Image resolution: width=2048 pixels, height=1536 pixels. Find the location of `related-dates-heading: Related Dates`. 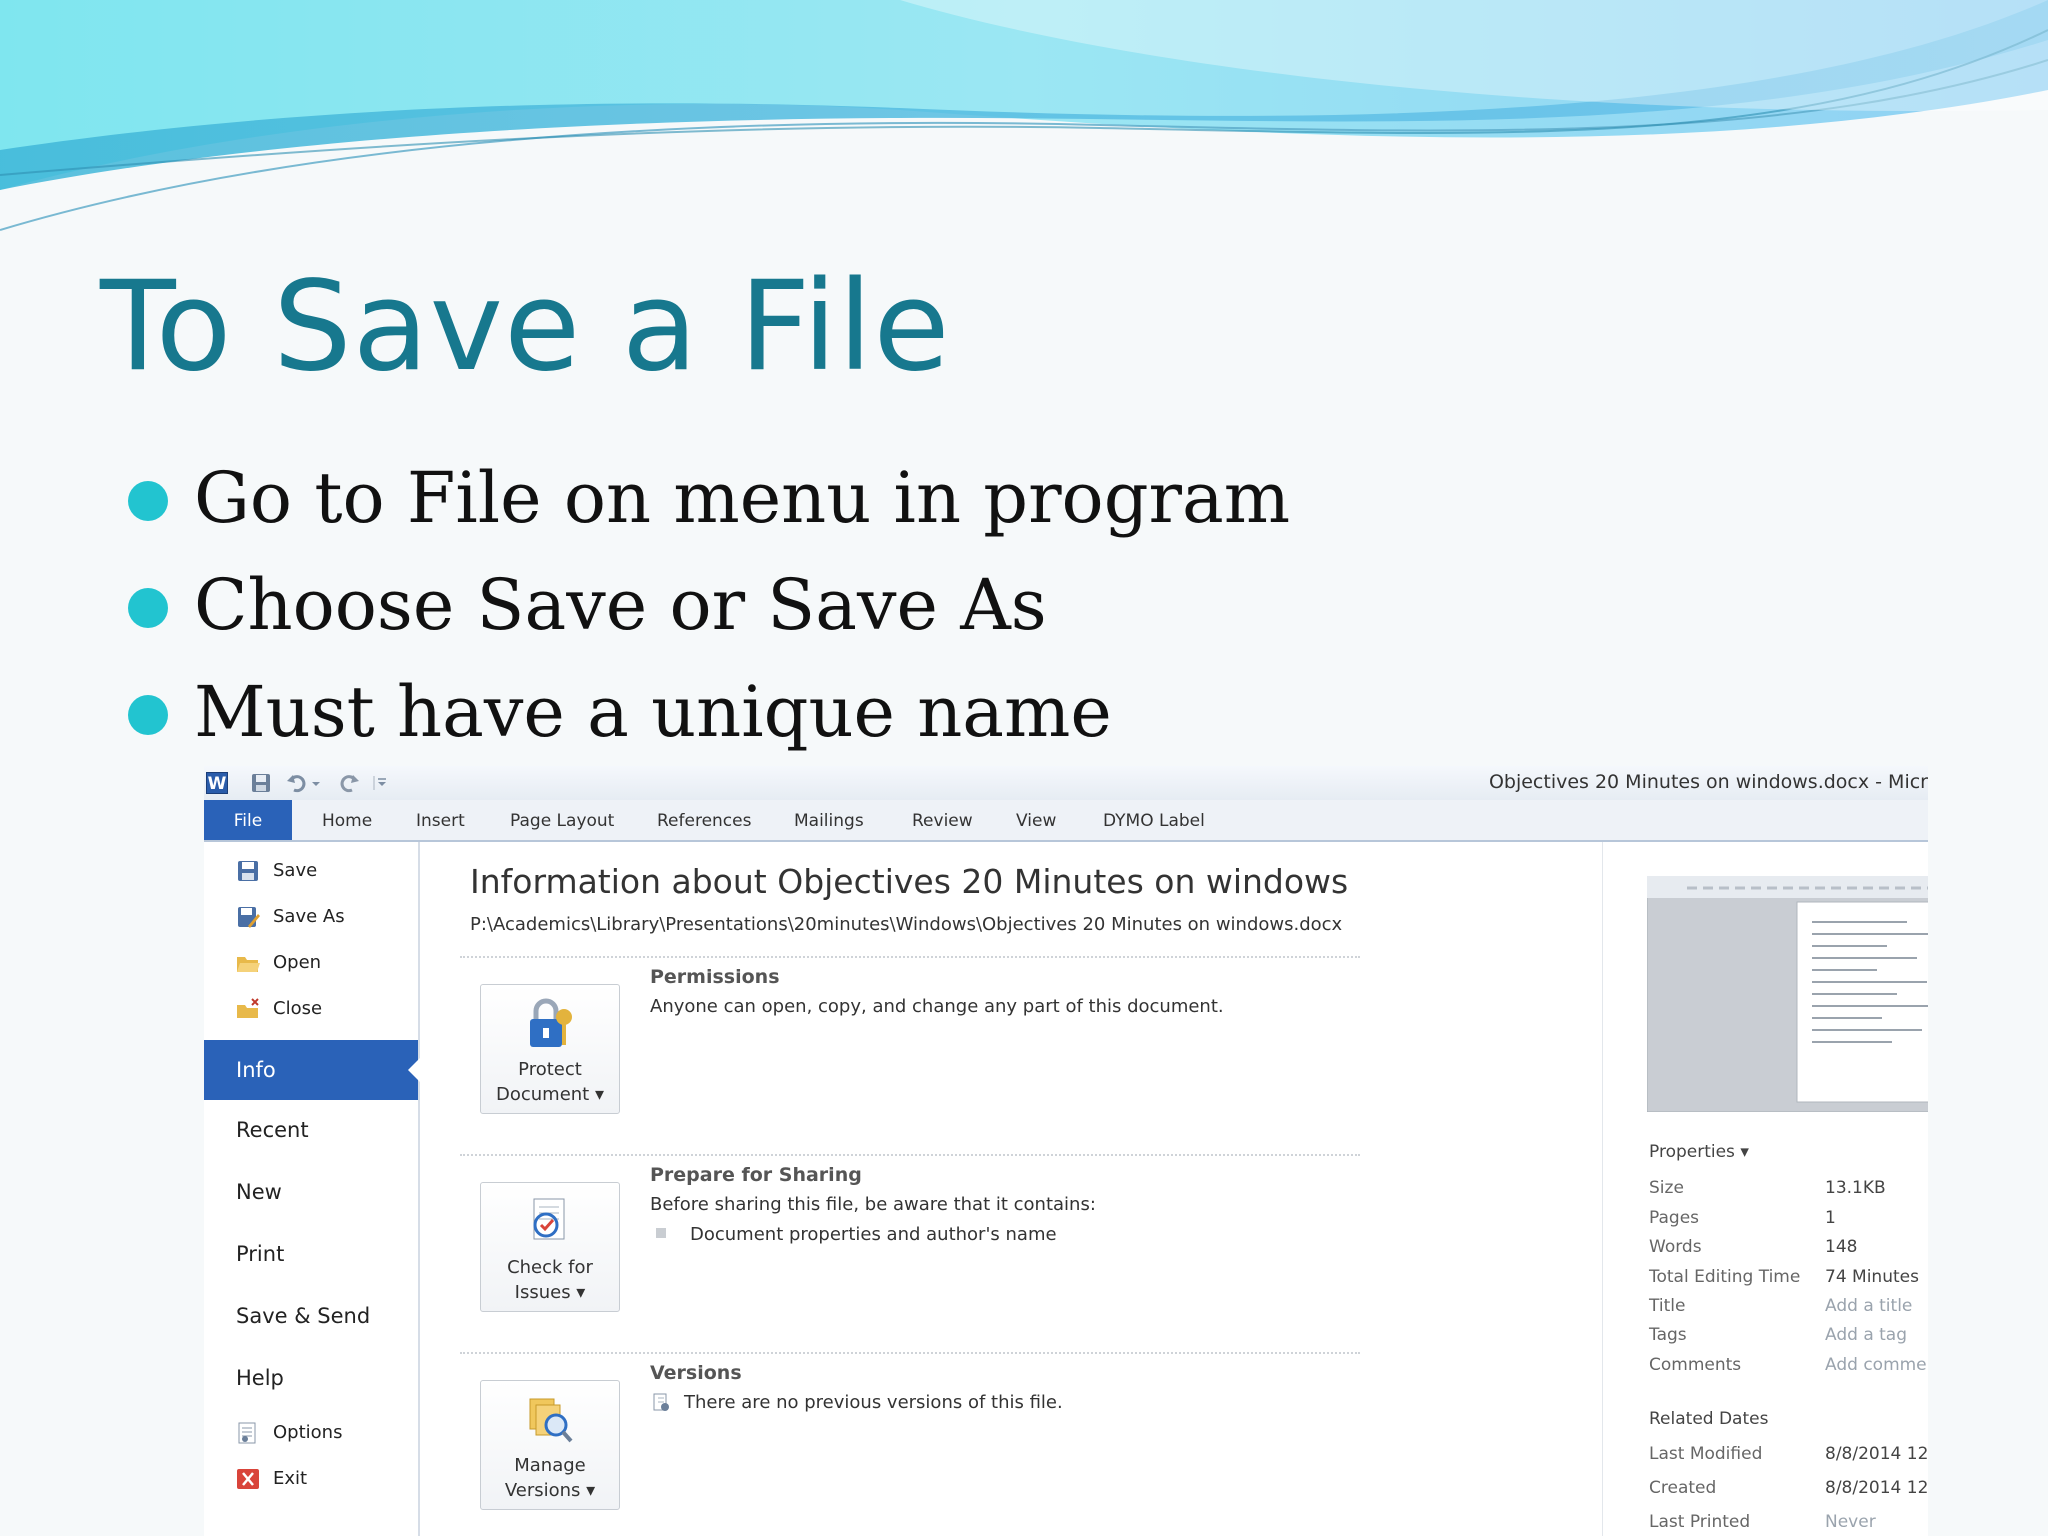

related-dates-heading: Related Dates is located at coordinates (1709, 1419).